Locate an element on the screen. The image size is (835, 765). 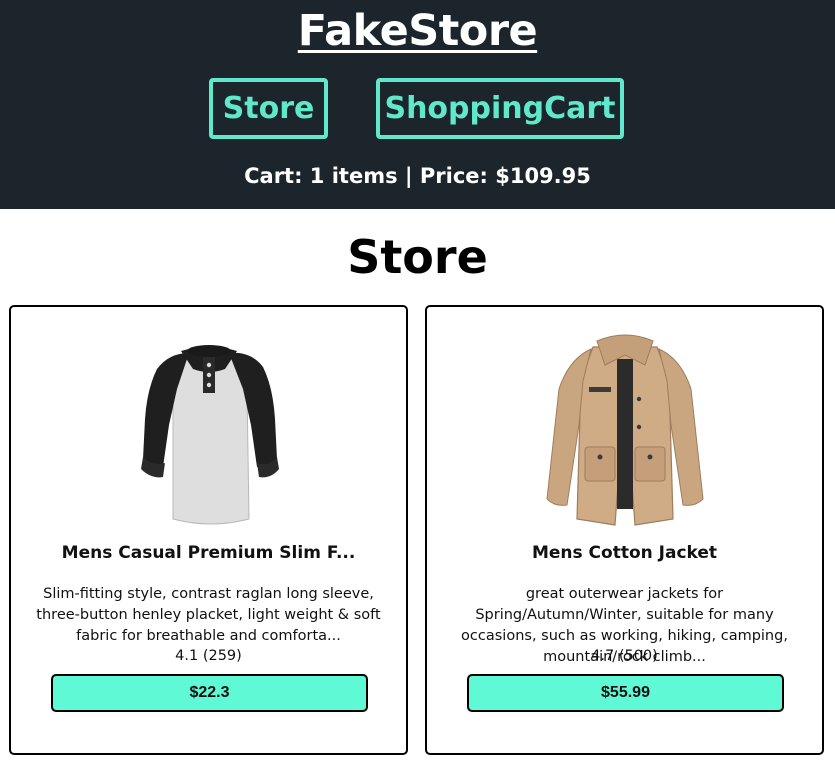
product-rating: 4.7 (500) is located at coordinates (624, 656).